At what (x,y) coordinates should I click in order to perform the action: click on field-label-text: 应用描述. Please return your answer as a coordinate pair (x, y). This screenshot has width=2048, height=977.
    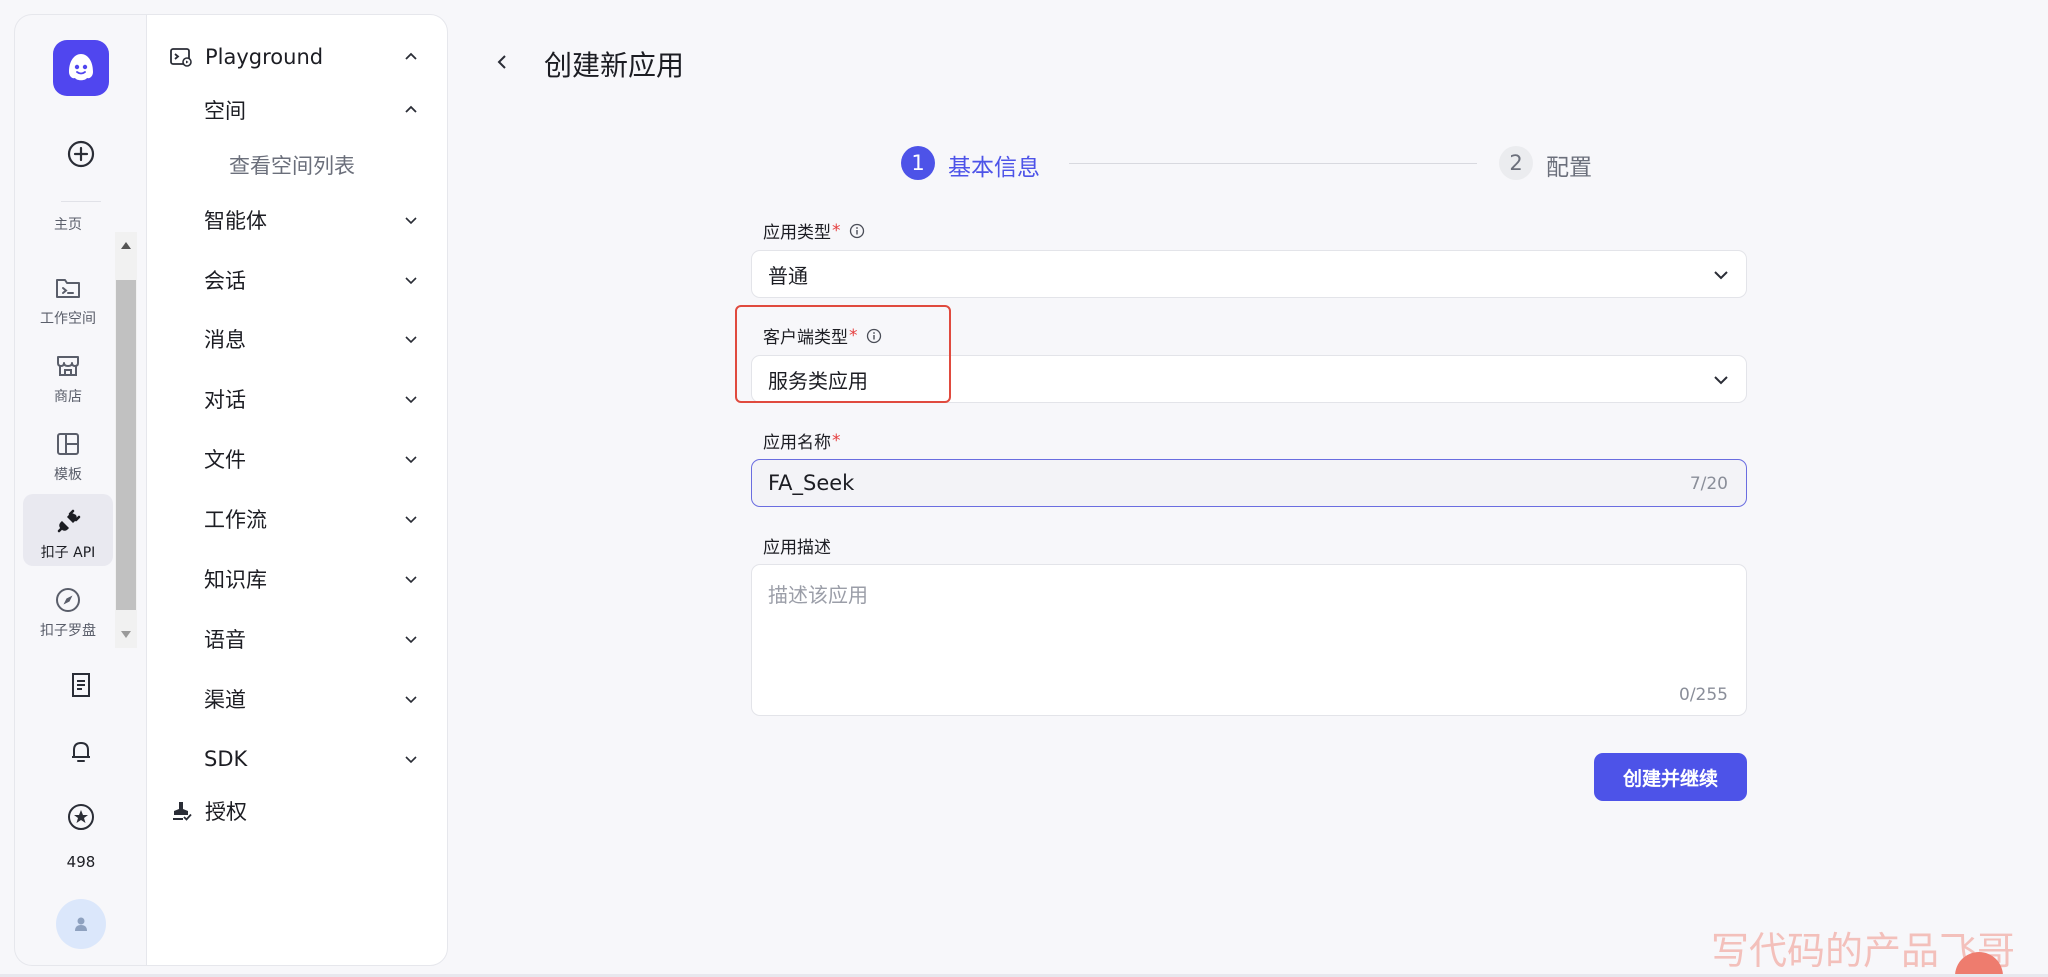
    Looking at the image, I should click on (797, 548).